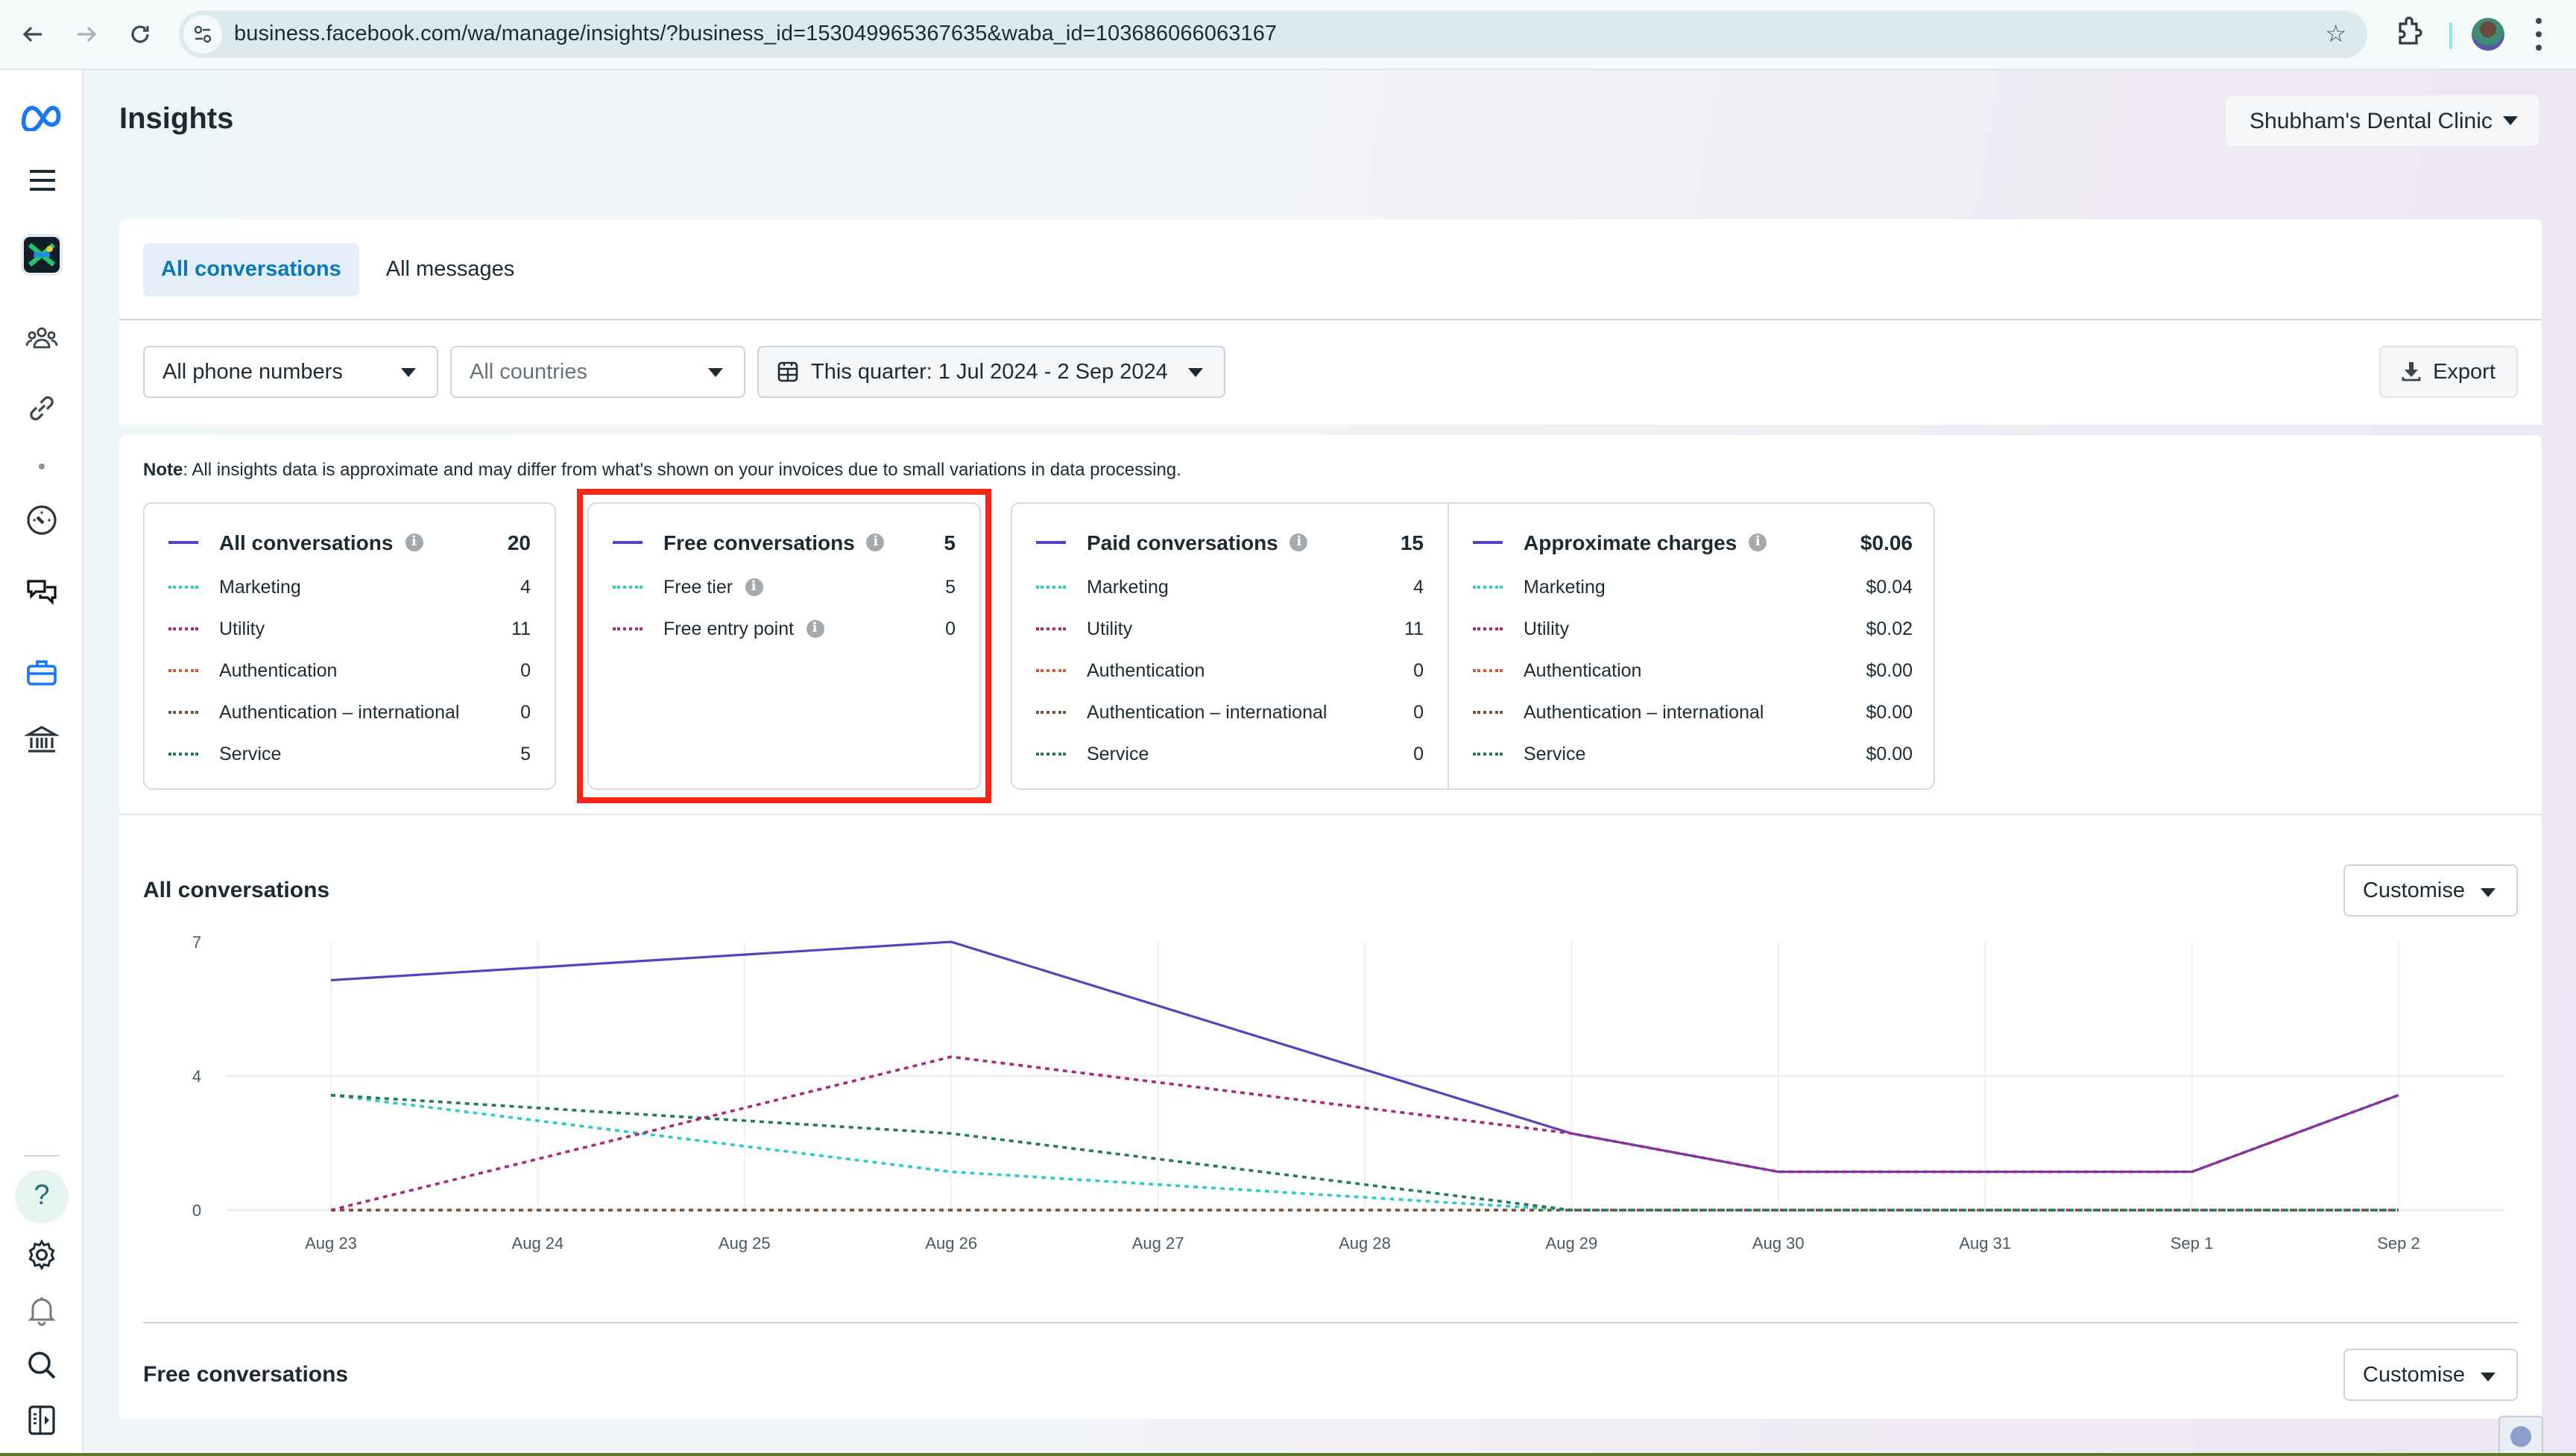 The width and height of the screenshot is (2576, 1456). I want to click on window-bottom-edge, so click(1288, 1454).